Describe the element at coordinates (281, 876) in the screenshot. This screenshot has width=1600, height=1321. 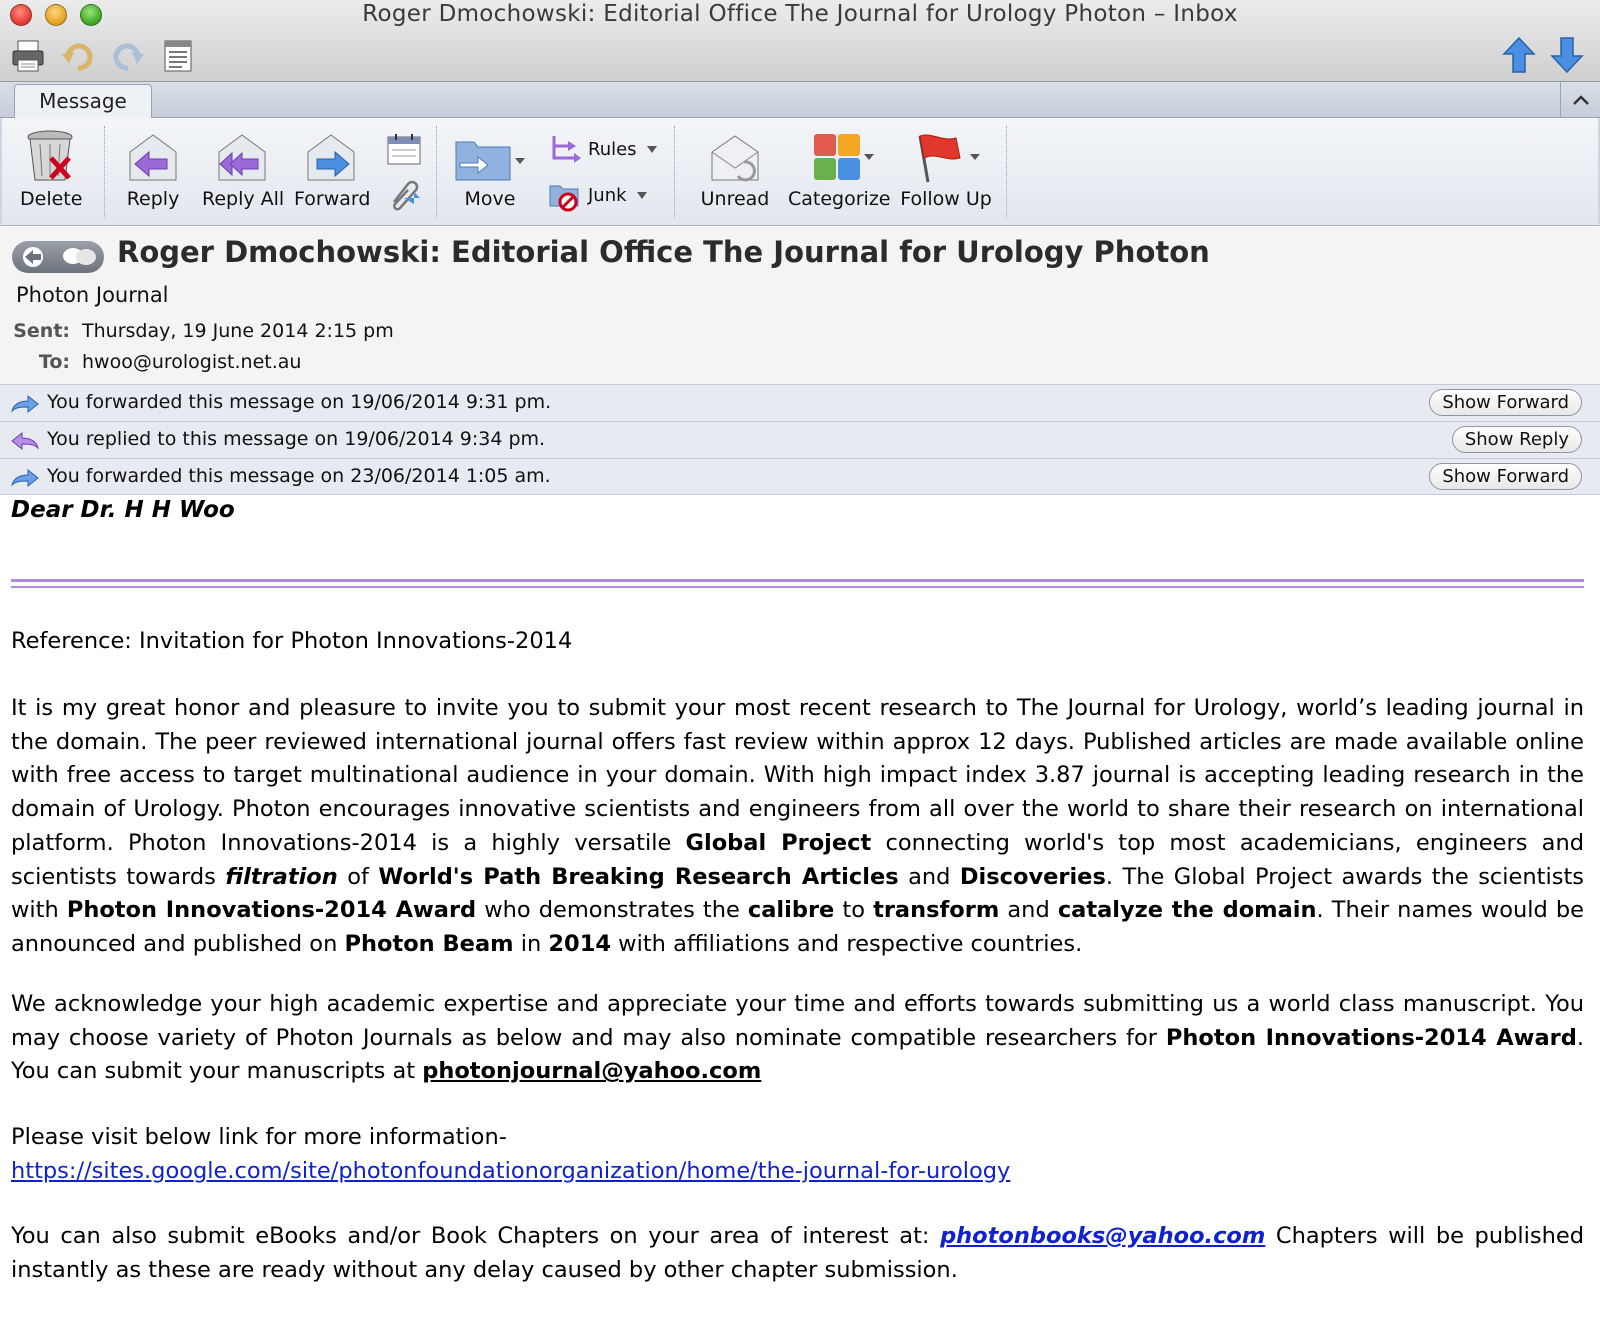
I see `bold-italic-text: filtration` at that location.